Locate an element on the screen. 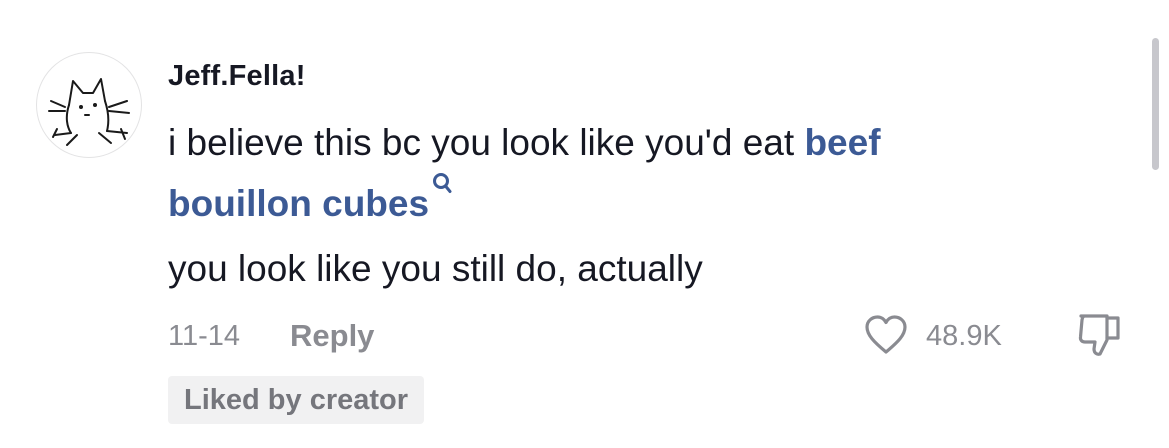 The image size is (1169, 448). search-link-part-2: bouillon cubes is located at coordinates (298, 203).